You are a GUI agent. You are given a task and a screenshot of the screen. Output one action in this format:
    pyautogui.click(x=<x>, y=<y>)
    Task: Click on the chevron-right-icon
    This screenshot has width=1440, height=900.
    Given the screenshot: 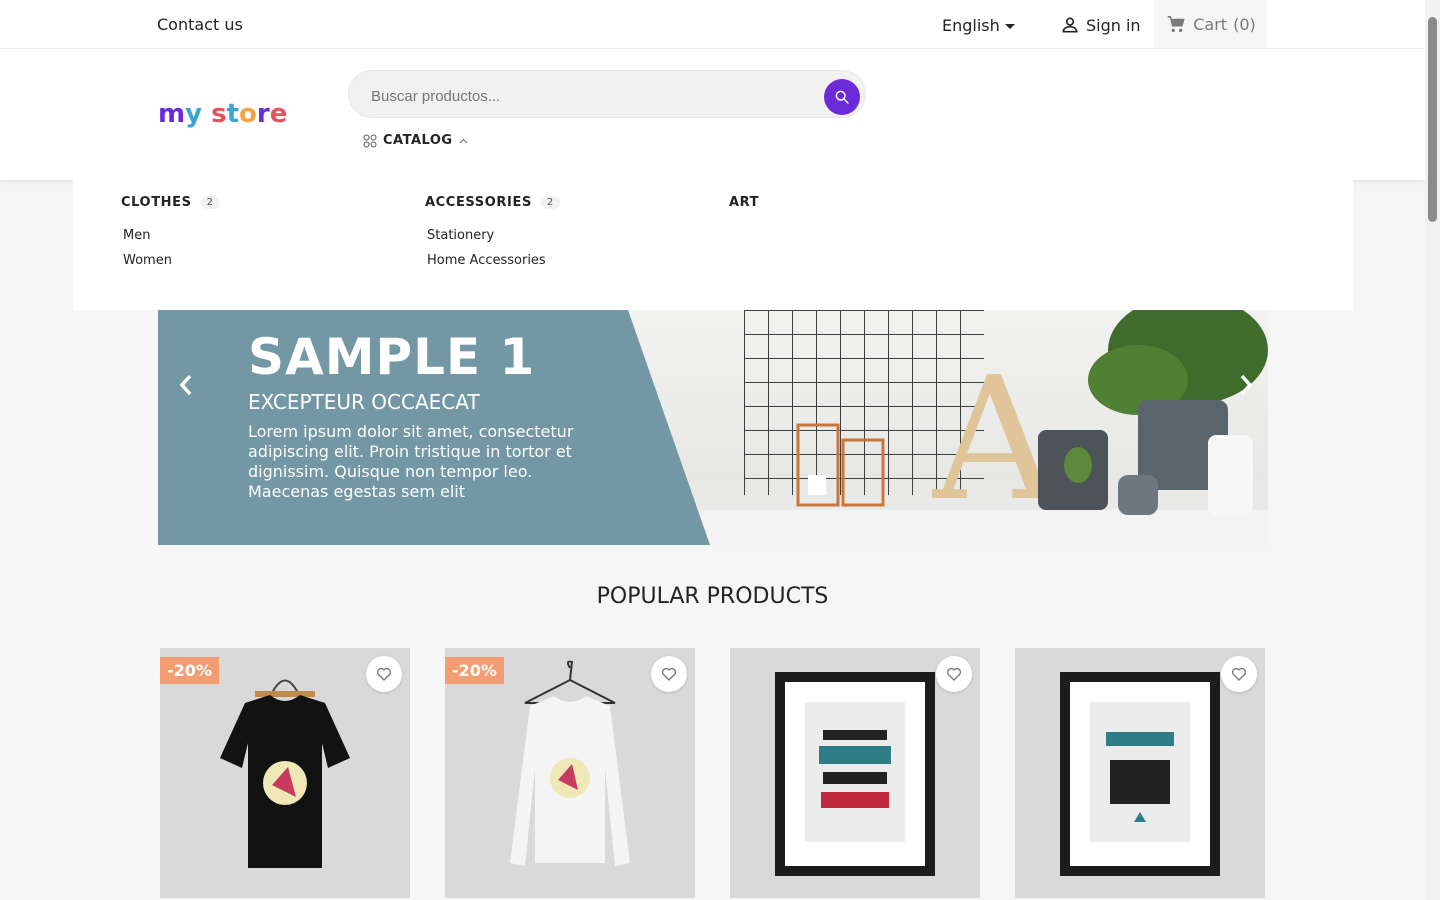 What is the action you would take?
    pyautogui.click(x=1246, y=385)
    